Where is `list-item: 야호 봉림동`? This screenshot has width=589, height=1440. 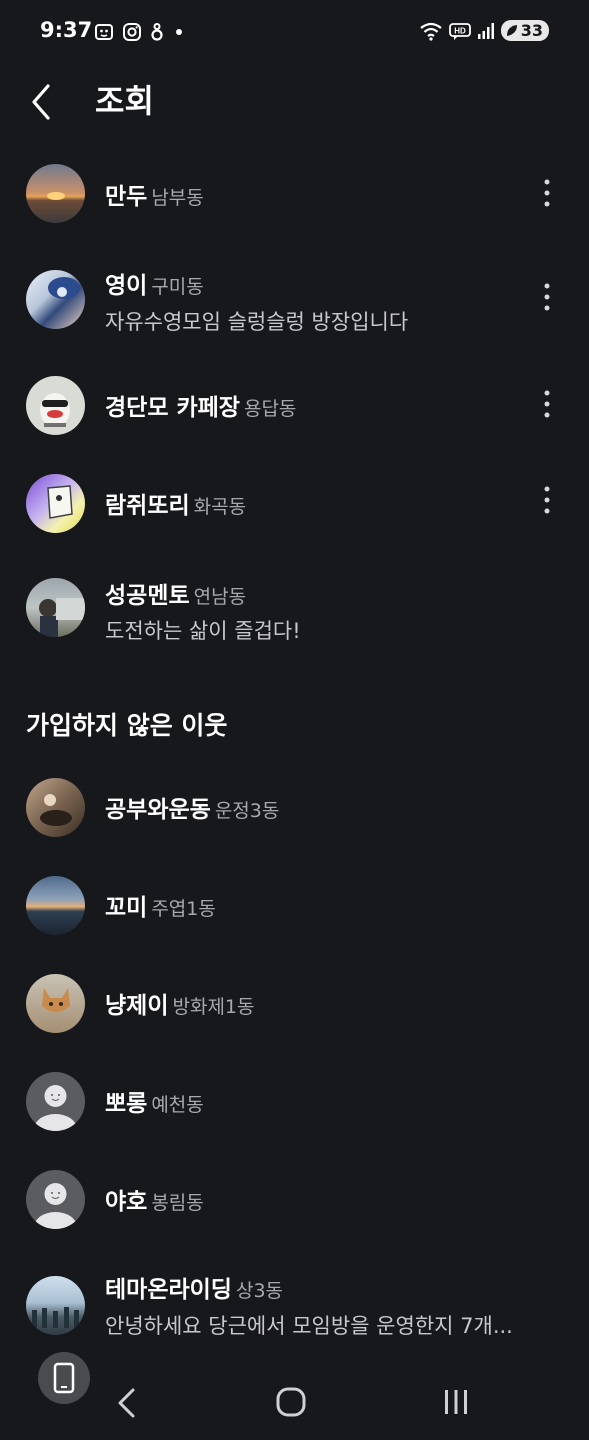
list-item: 야호 봉림동 is located at coordinates (294, 1197).